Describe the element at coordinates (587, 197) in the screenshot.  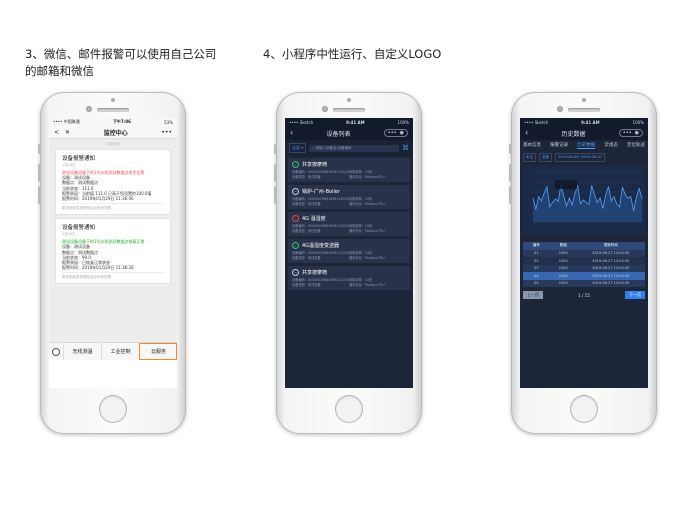
I see `chart-svg` at that location.